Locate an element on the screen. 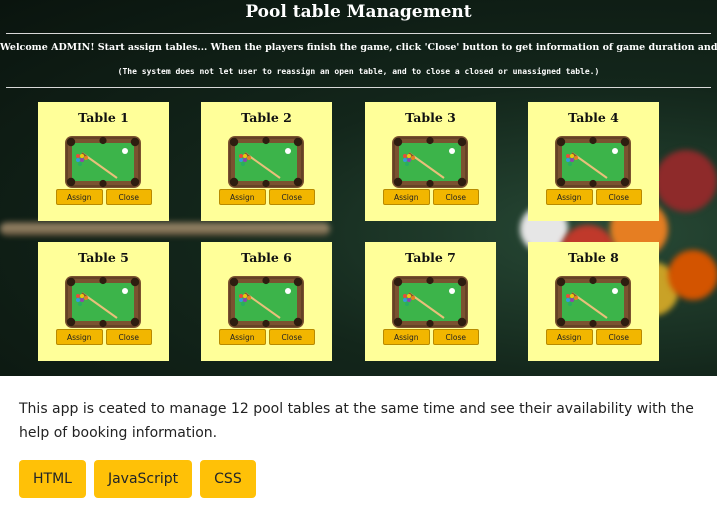  table-title: Table 3 is located at coordinates (430, 117).